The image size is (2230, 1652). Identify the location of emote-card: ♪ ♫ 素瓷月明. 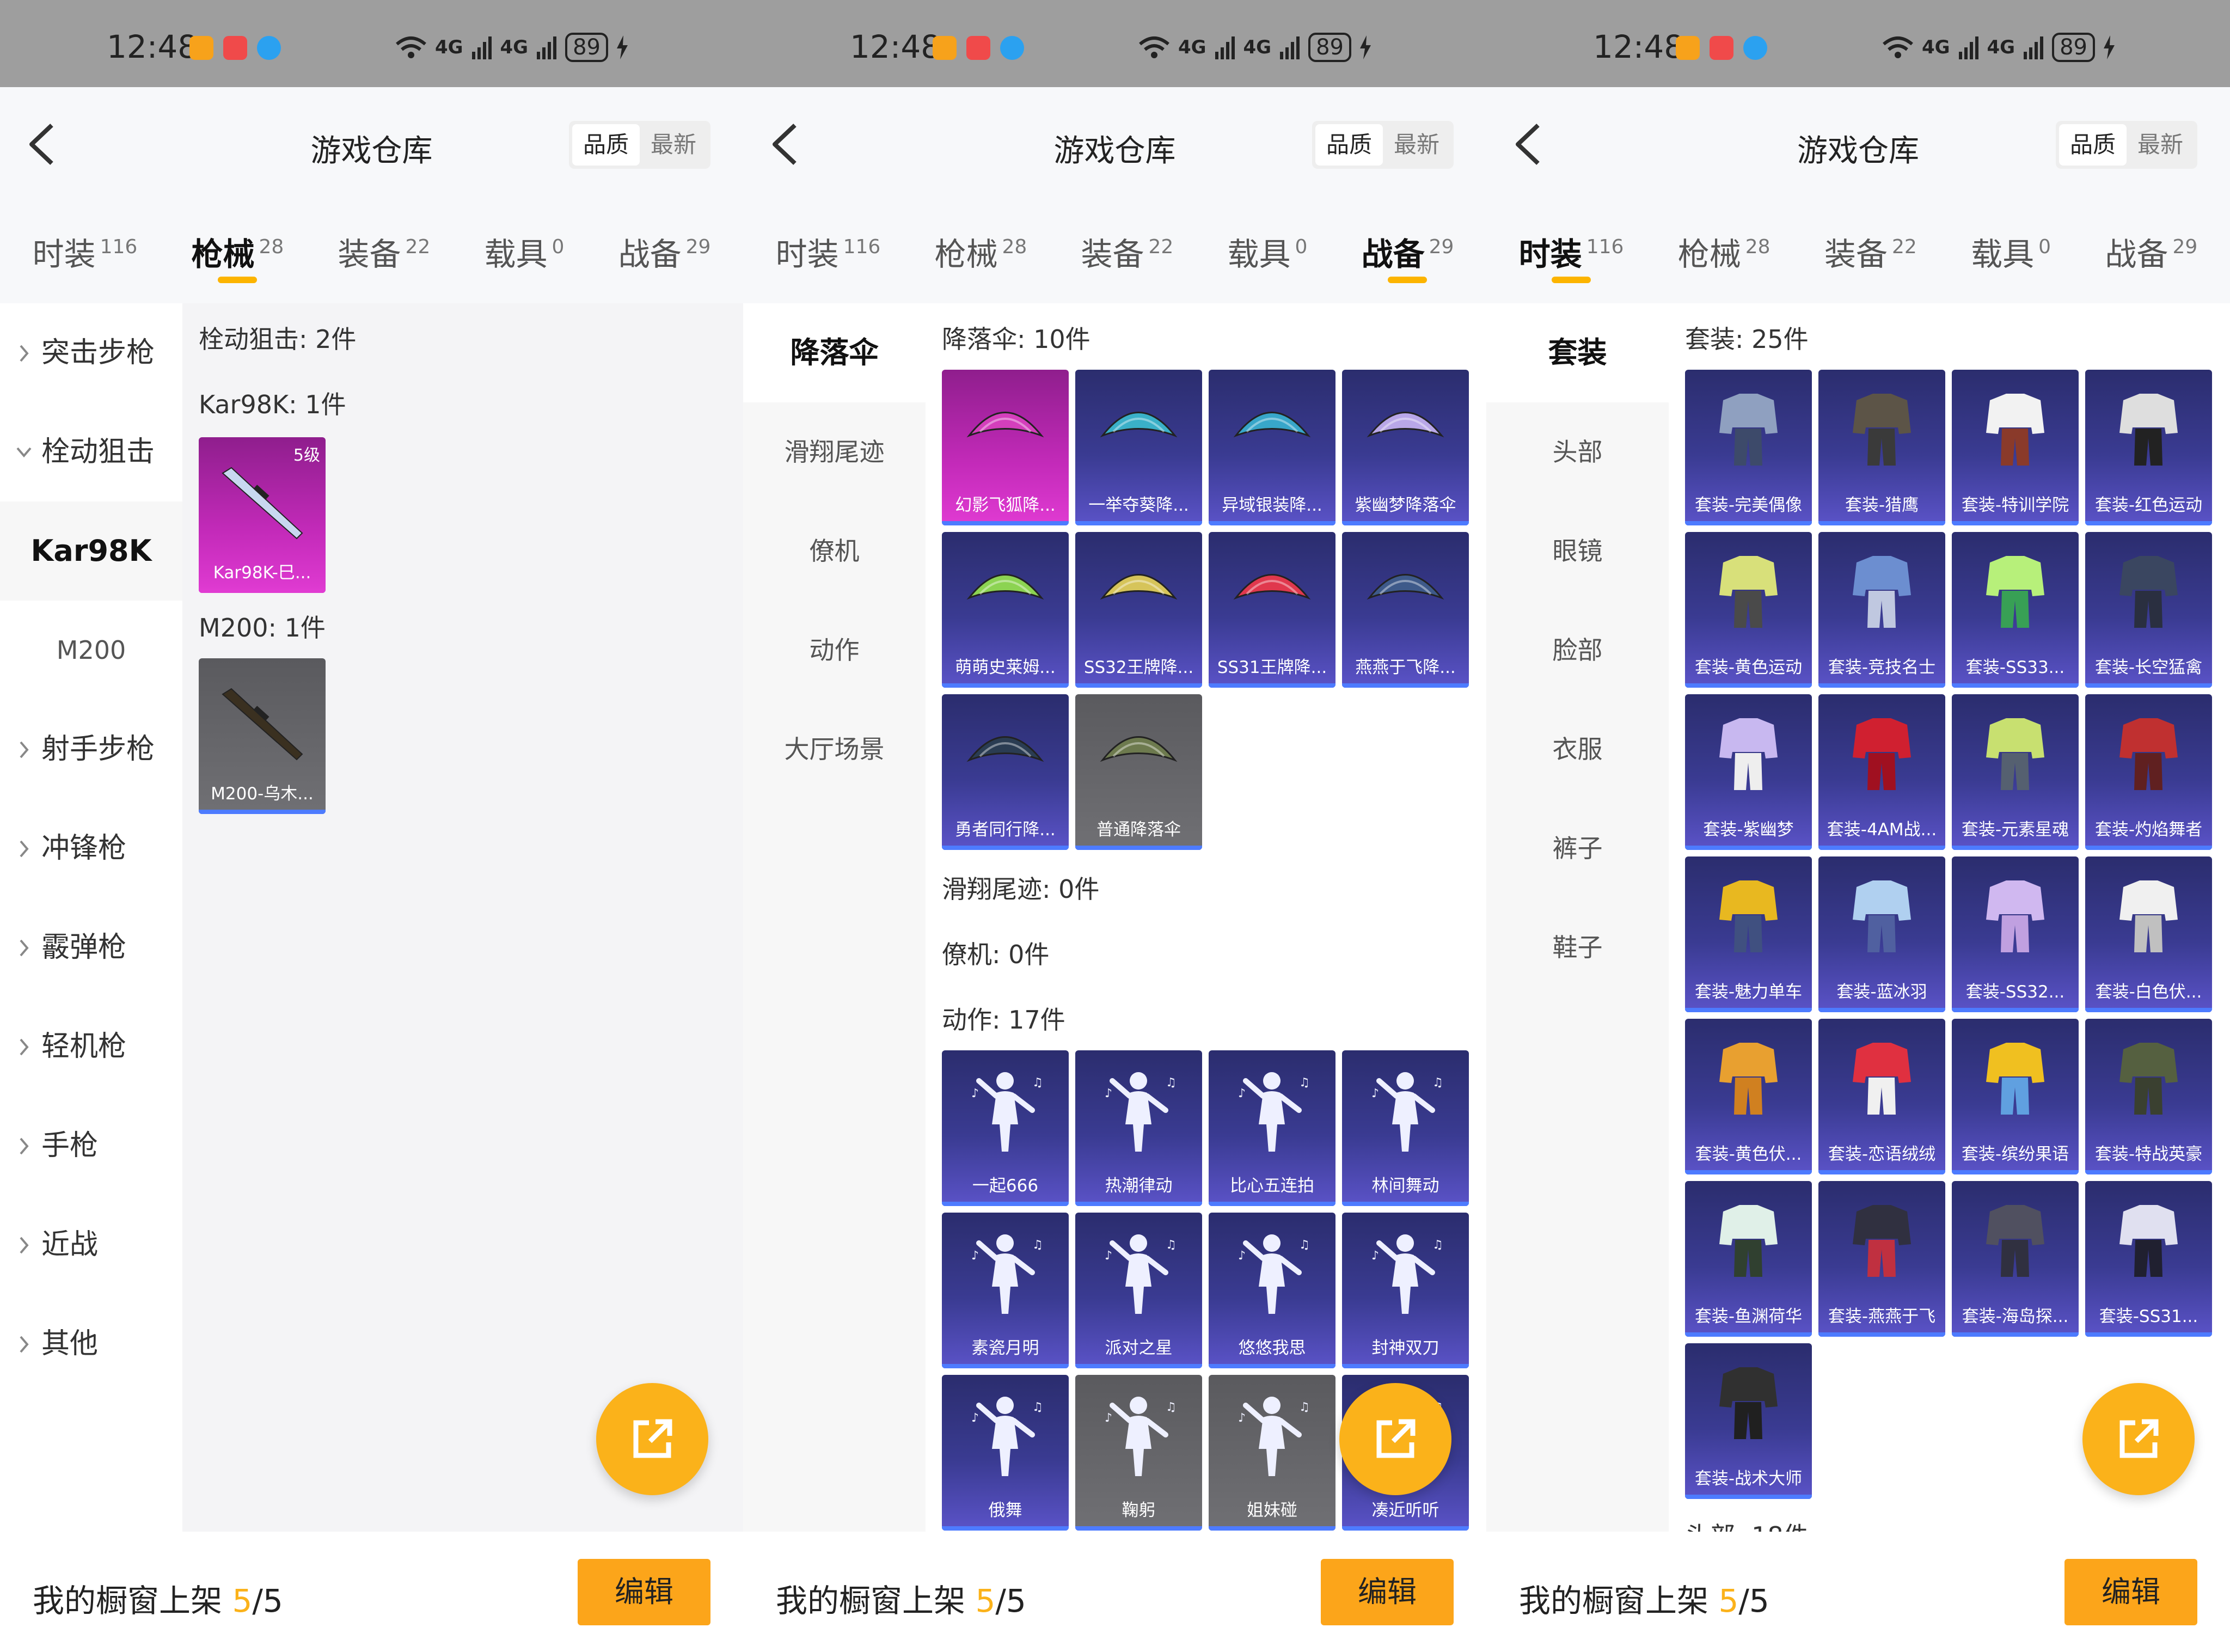
(1005, 1290).